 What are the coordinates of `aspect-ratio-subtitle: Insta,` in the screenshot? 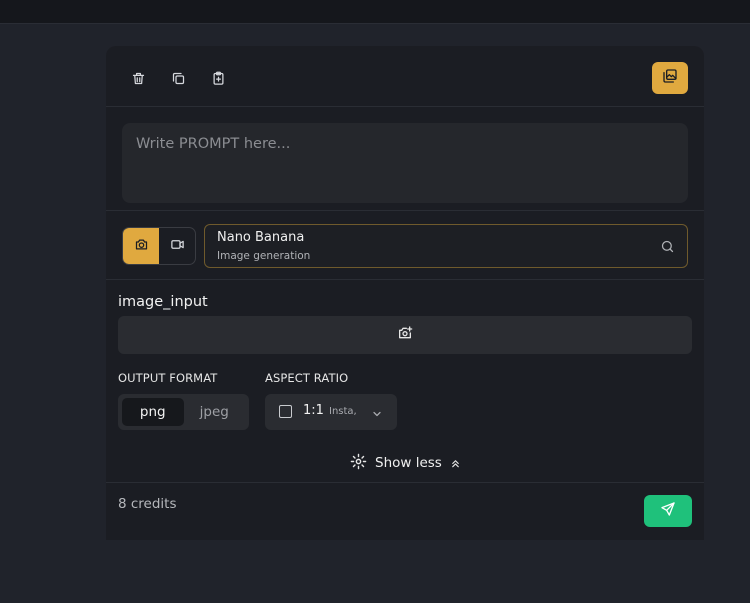 It's located at (343, 411).